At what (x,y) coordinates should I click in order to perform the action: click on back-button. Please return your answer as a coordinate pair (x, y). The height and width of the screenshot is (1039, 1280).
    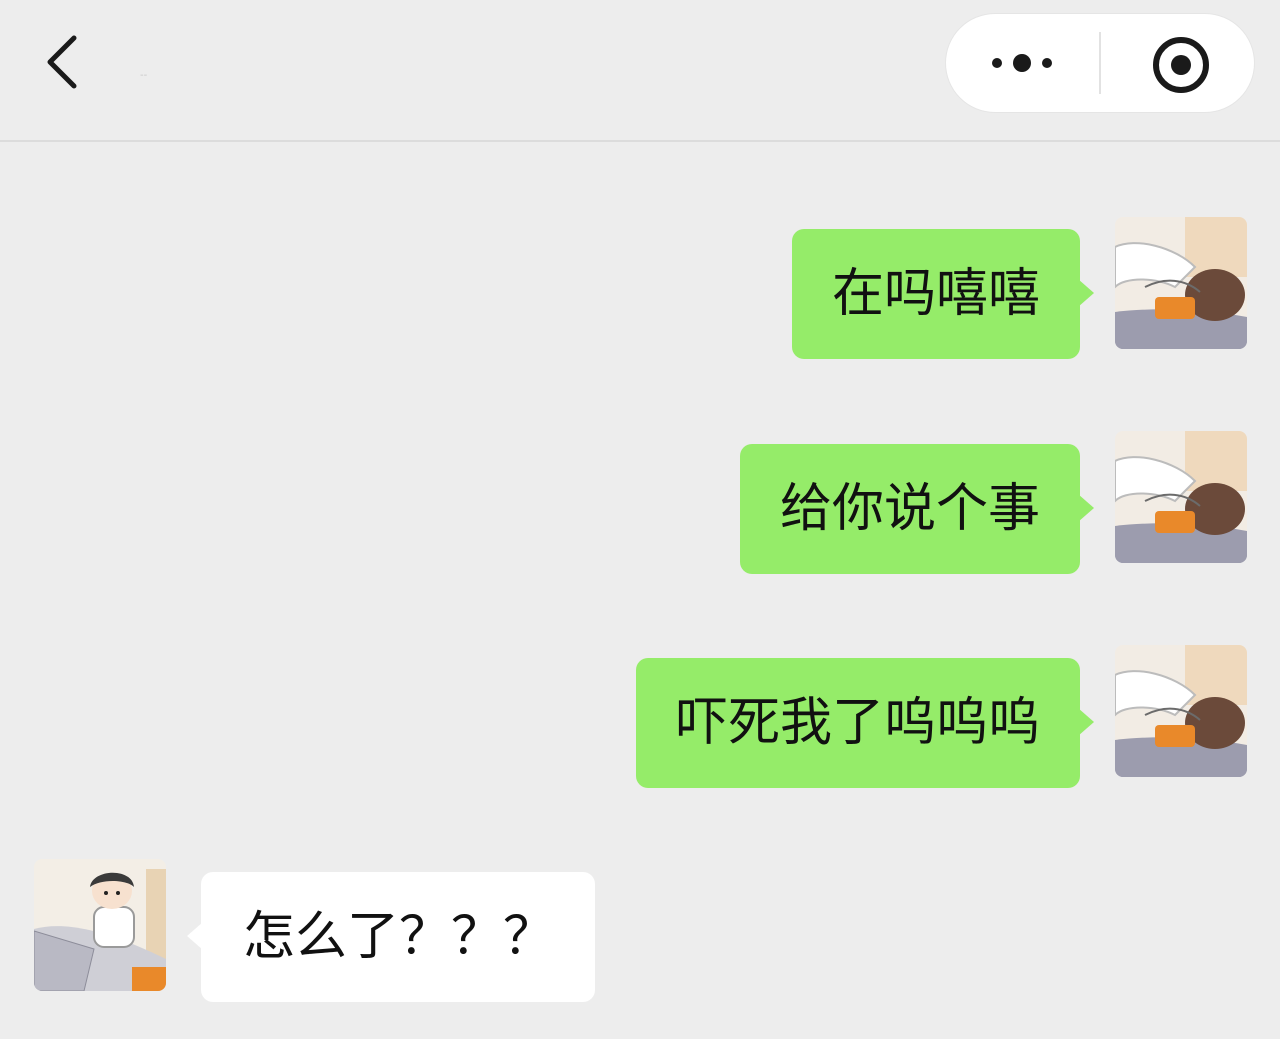
    Looking at the image, I should click on (65, 62).